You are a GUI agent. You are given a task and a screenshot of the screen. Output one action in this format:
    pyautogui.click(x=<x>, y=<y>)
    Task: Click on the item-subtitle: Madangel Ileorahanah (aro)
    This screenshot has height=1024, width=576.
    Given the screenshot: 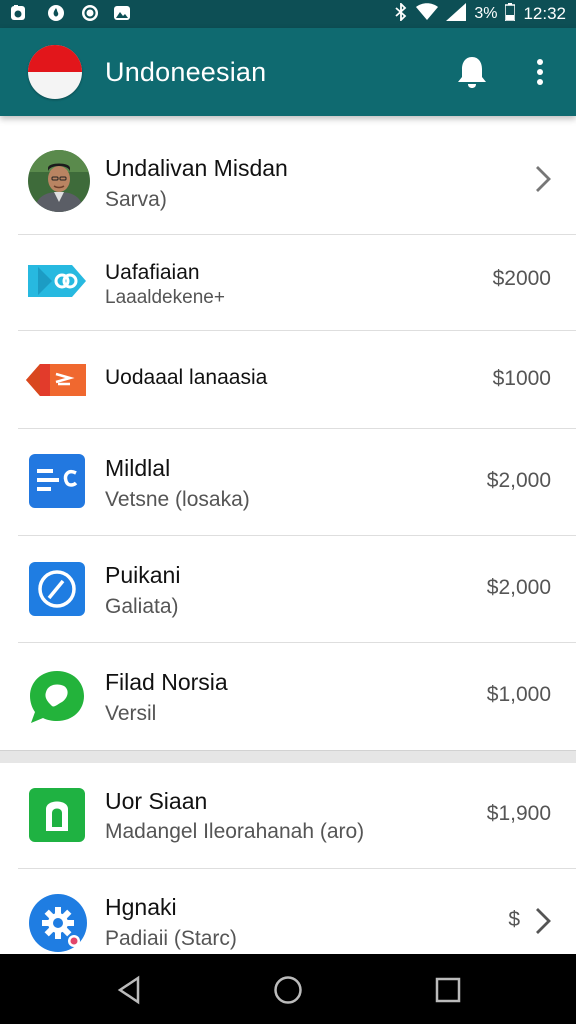 What is the action you would take?
    pyautogui.click(x=235, y=831)
    